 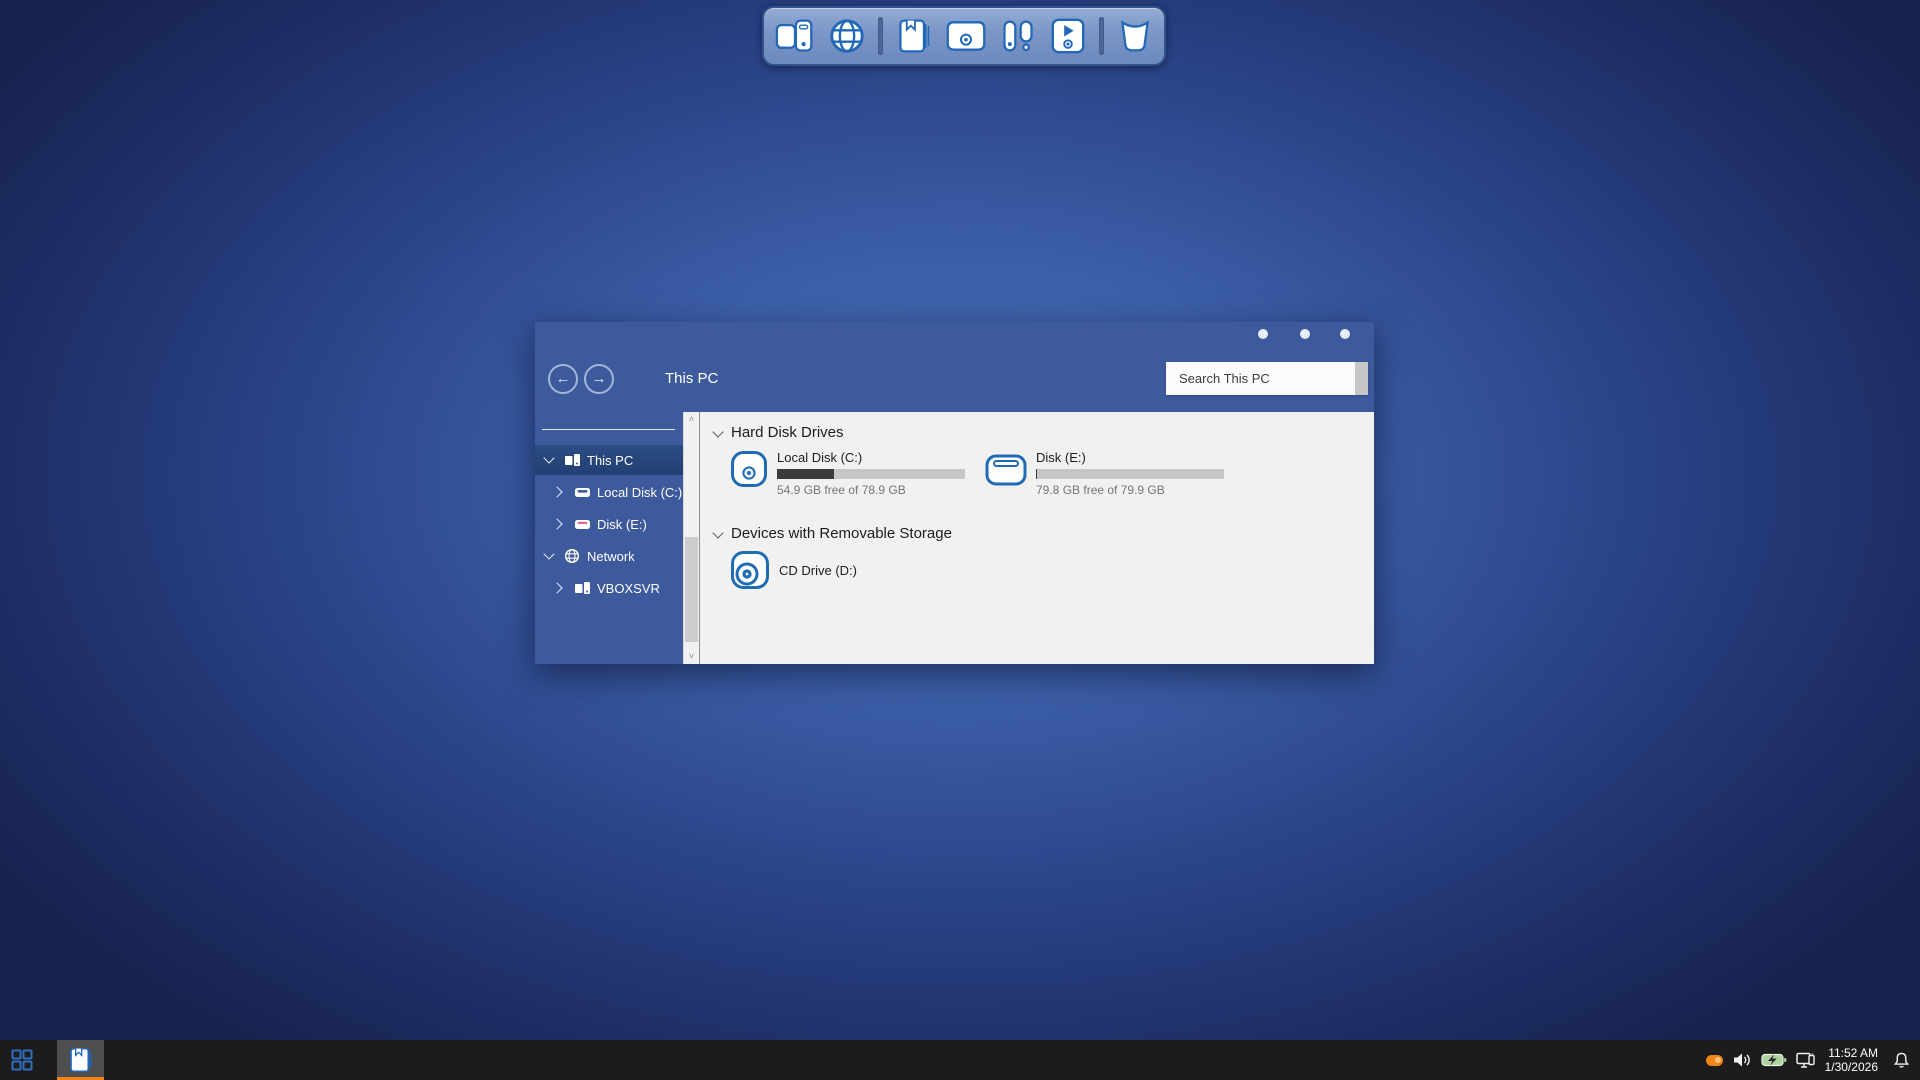 I want to click on sidebar-item-label: VBOXSVR, so click(x=628, y=588).